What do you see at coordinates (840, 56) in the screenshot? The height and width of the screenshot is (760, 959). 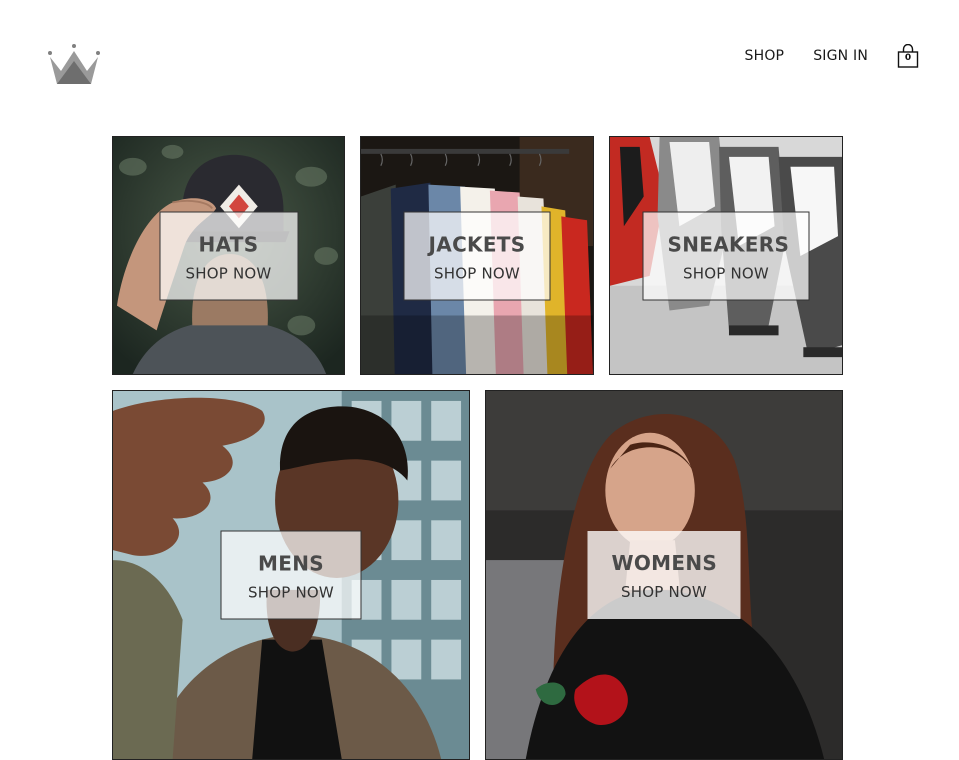 I see `nav-sign-in-link: SIGN IN` at bounding box center [840, 56].